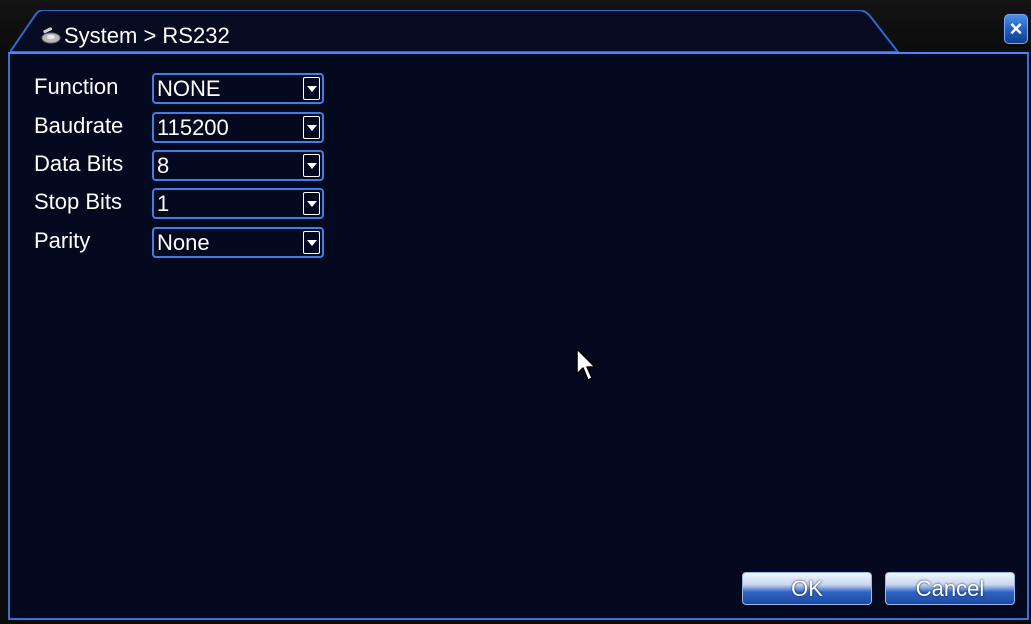  What do you see at coordinates (587, 365) in the screenshot?
I see `mouse-pointer-icon` at bounding box center [587, 365].